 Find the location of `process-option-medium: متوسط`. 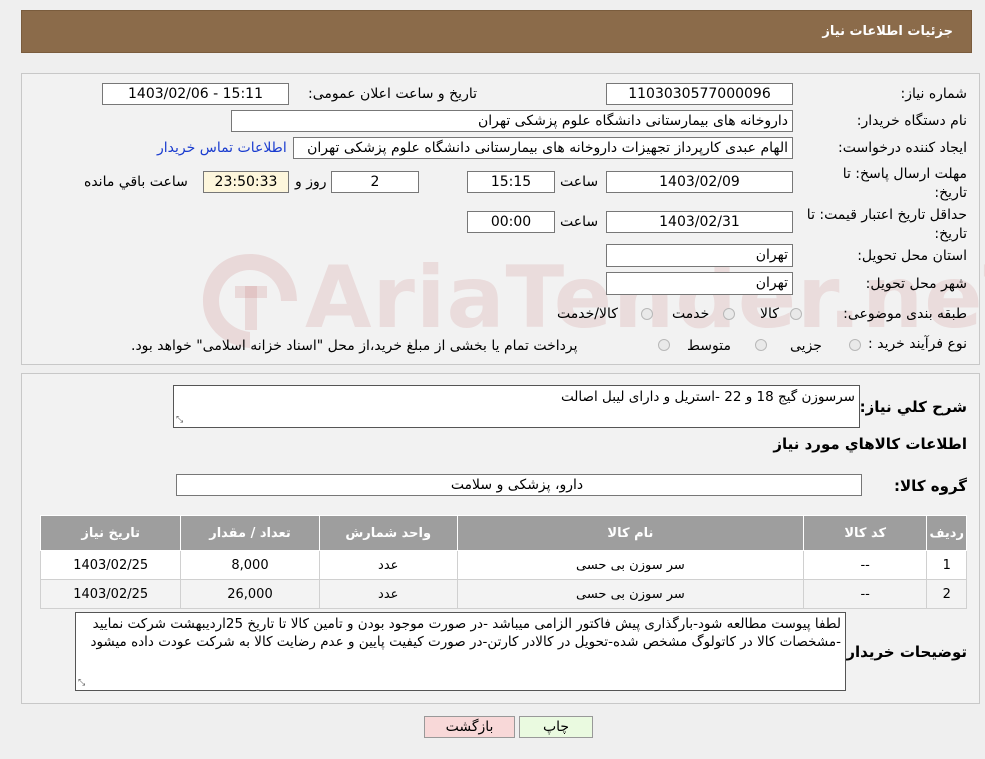

process-option-medium: متوسط is located at coordinates (709, 346).